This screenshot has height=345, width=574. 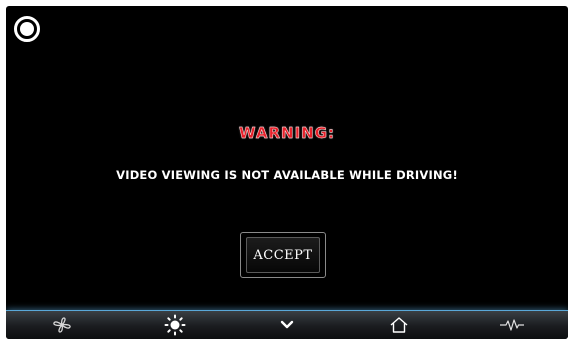 I want to click on bottom-nav-bar, so click(x=287, y=324).